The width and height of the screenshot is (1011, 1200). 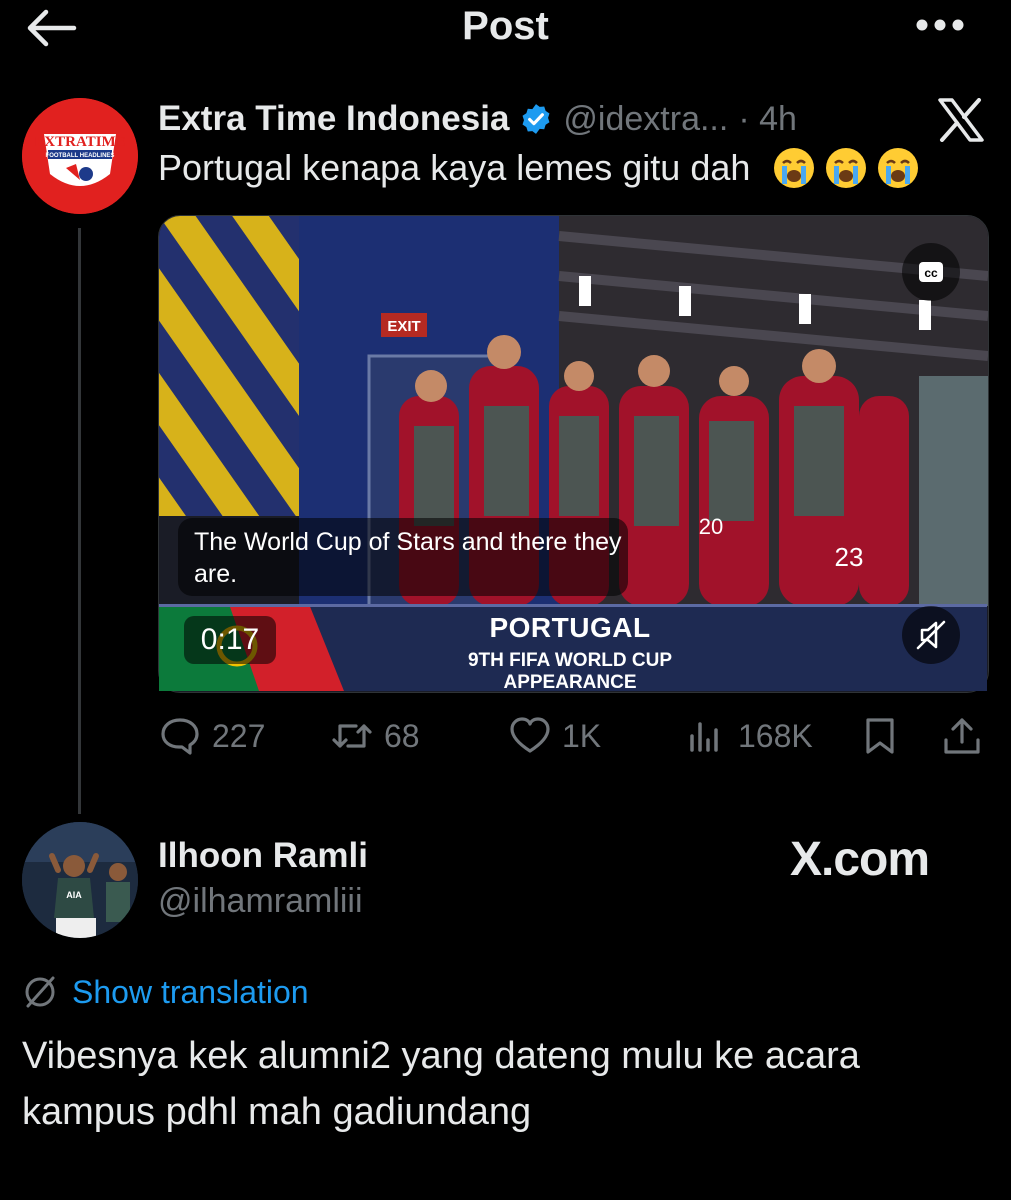 I want to click on svg-text: EXTRATIME, so click(x=79, y=142).